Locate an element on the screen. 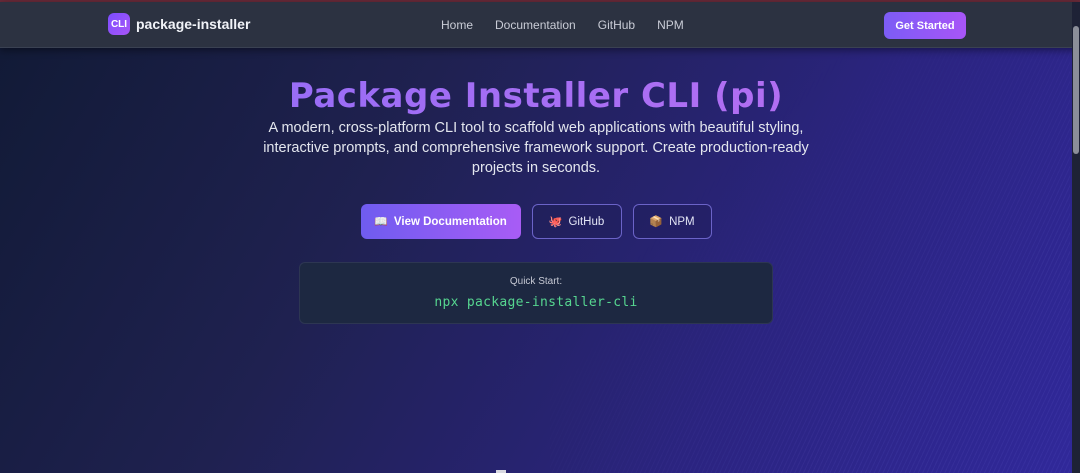 The height and width of the screenshot is (473, 1080). scrollbar-thumb is located at coordinates (1076, 90).